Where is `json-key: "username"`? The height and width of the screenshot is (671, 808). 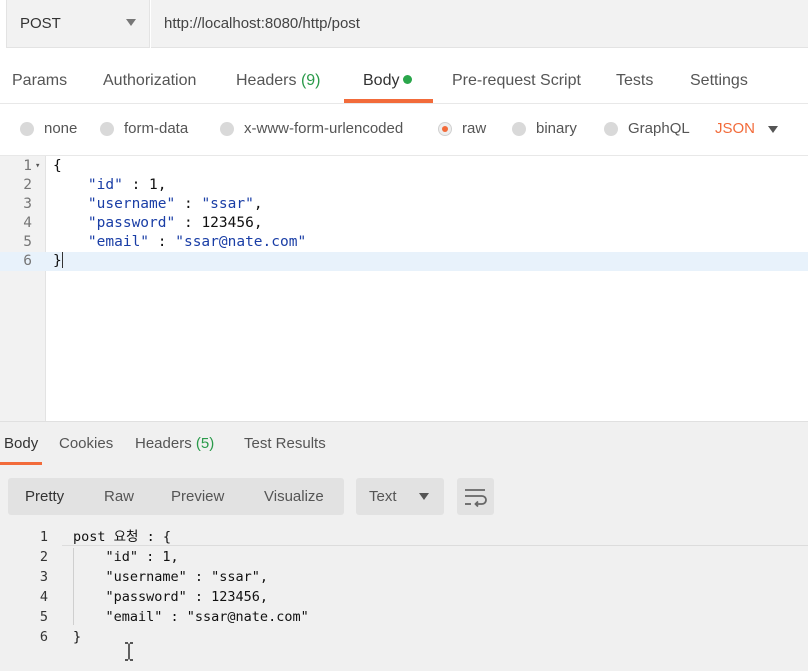 json-key: "username" is located at coordinates (131, 204).